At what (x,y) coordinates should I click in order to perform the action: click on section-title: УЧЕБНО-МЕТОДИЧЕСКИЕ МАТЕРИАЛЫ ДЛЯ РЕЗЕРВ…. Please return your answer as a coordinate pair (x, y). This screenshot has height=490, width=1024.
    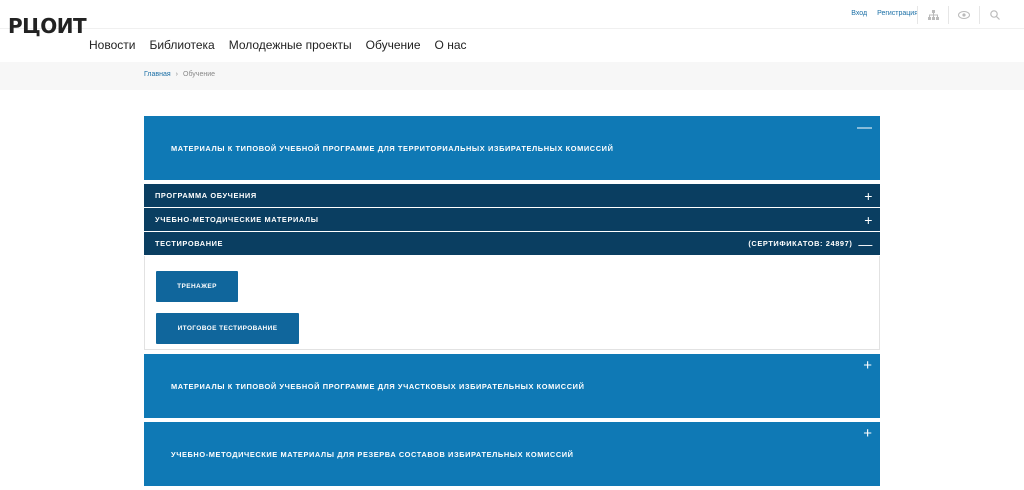
    Looking at the image, I should click on (372, 454).